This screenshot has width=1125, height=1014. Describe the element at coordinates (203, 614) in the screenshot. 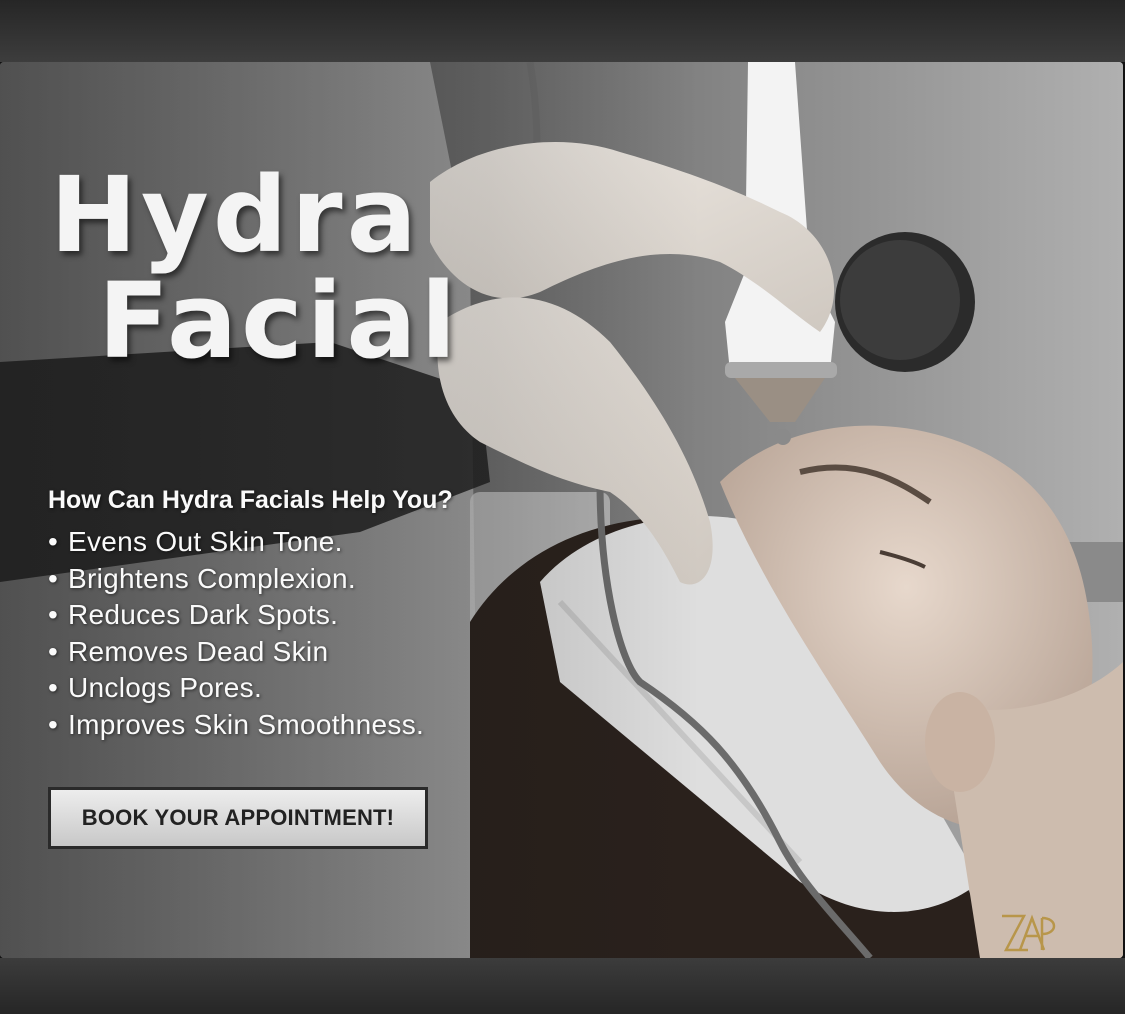

I see `benefit-text: Reduces Dark Spots.` at that location.